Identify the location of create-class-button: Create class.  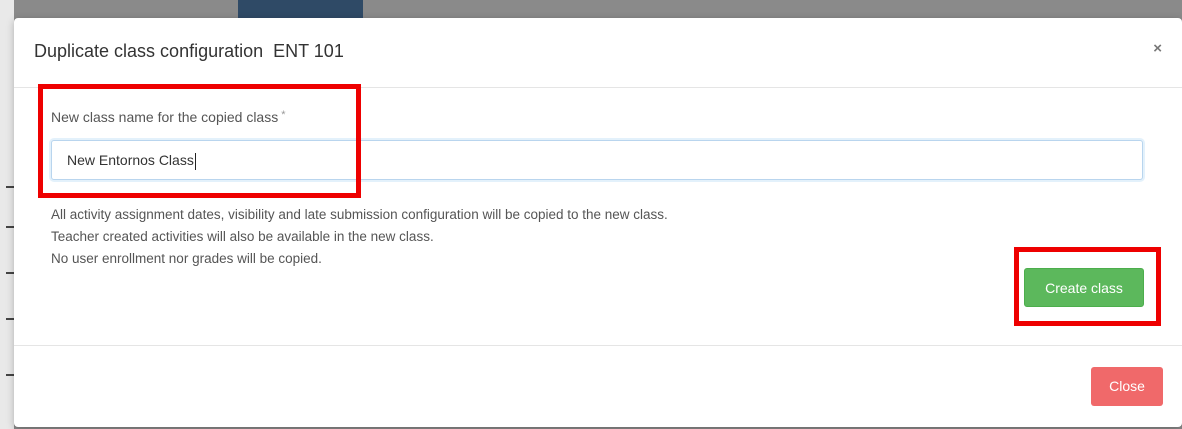
(1084, 287).